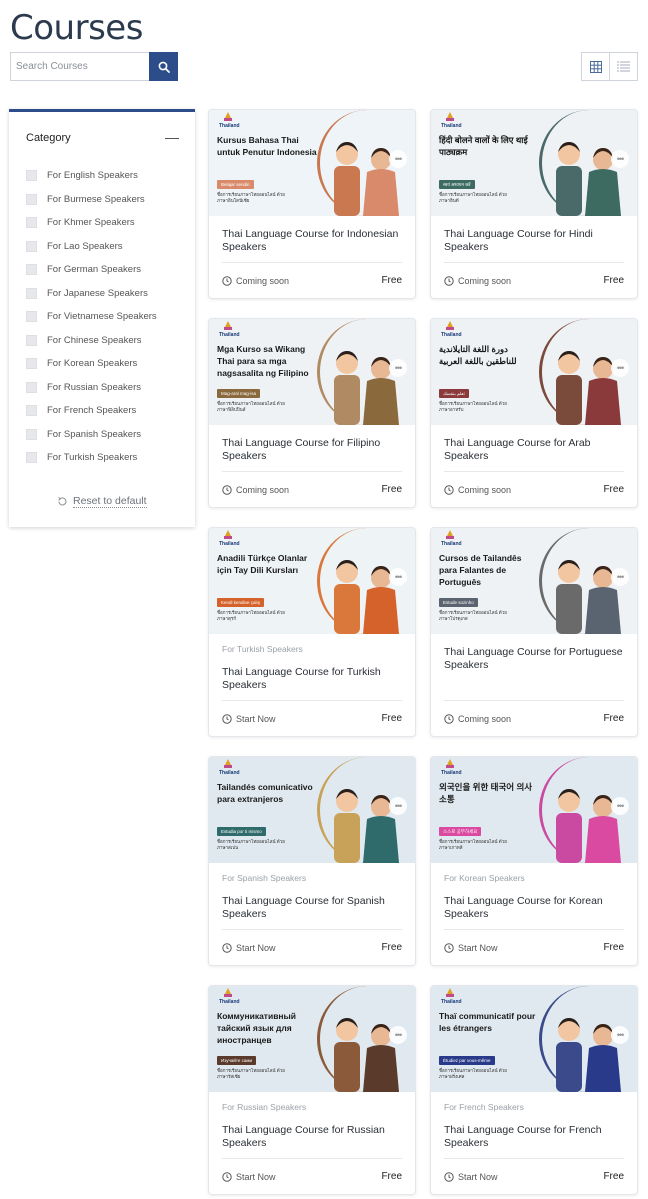 Image resolution: width=648 pixels, height=1199 pixels. Describe the element at coordinates (595, 66) in the screenshot. I see `grid-view-button` at that location.